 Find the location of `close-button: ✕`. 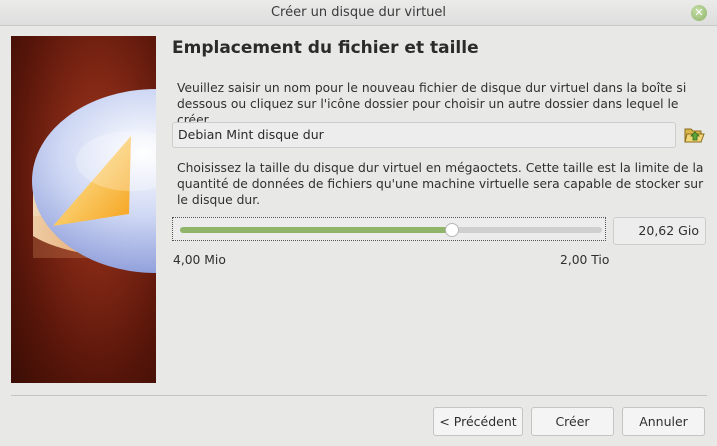

close-button: ✕ is located at coordinates (699, 13).